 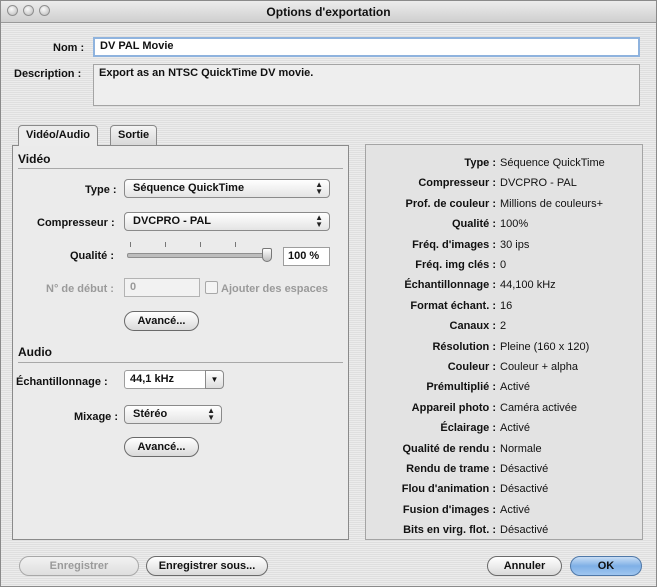 What do you see at coordinates (471, 367) in the screenshot?
I see `summary-key: Couleur :` at bounding box center [471, 367].